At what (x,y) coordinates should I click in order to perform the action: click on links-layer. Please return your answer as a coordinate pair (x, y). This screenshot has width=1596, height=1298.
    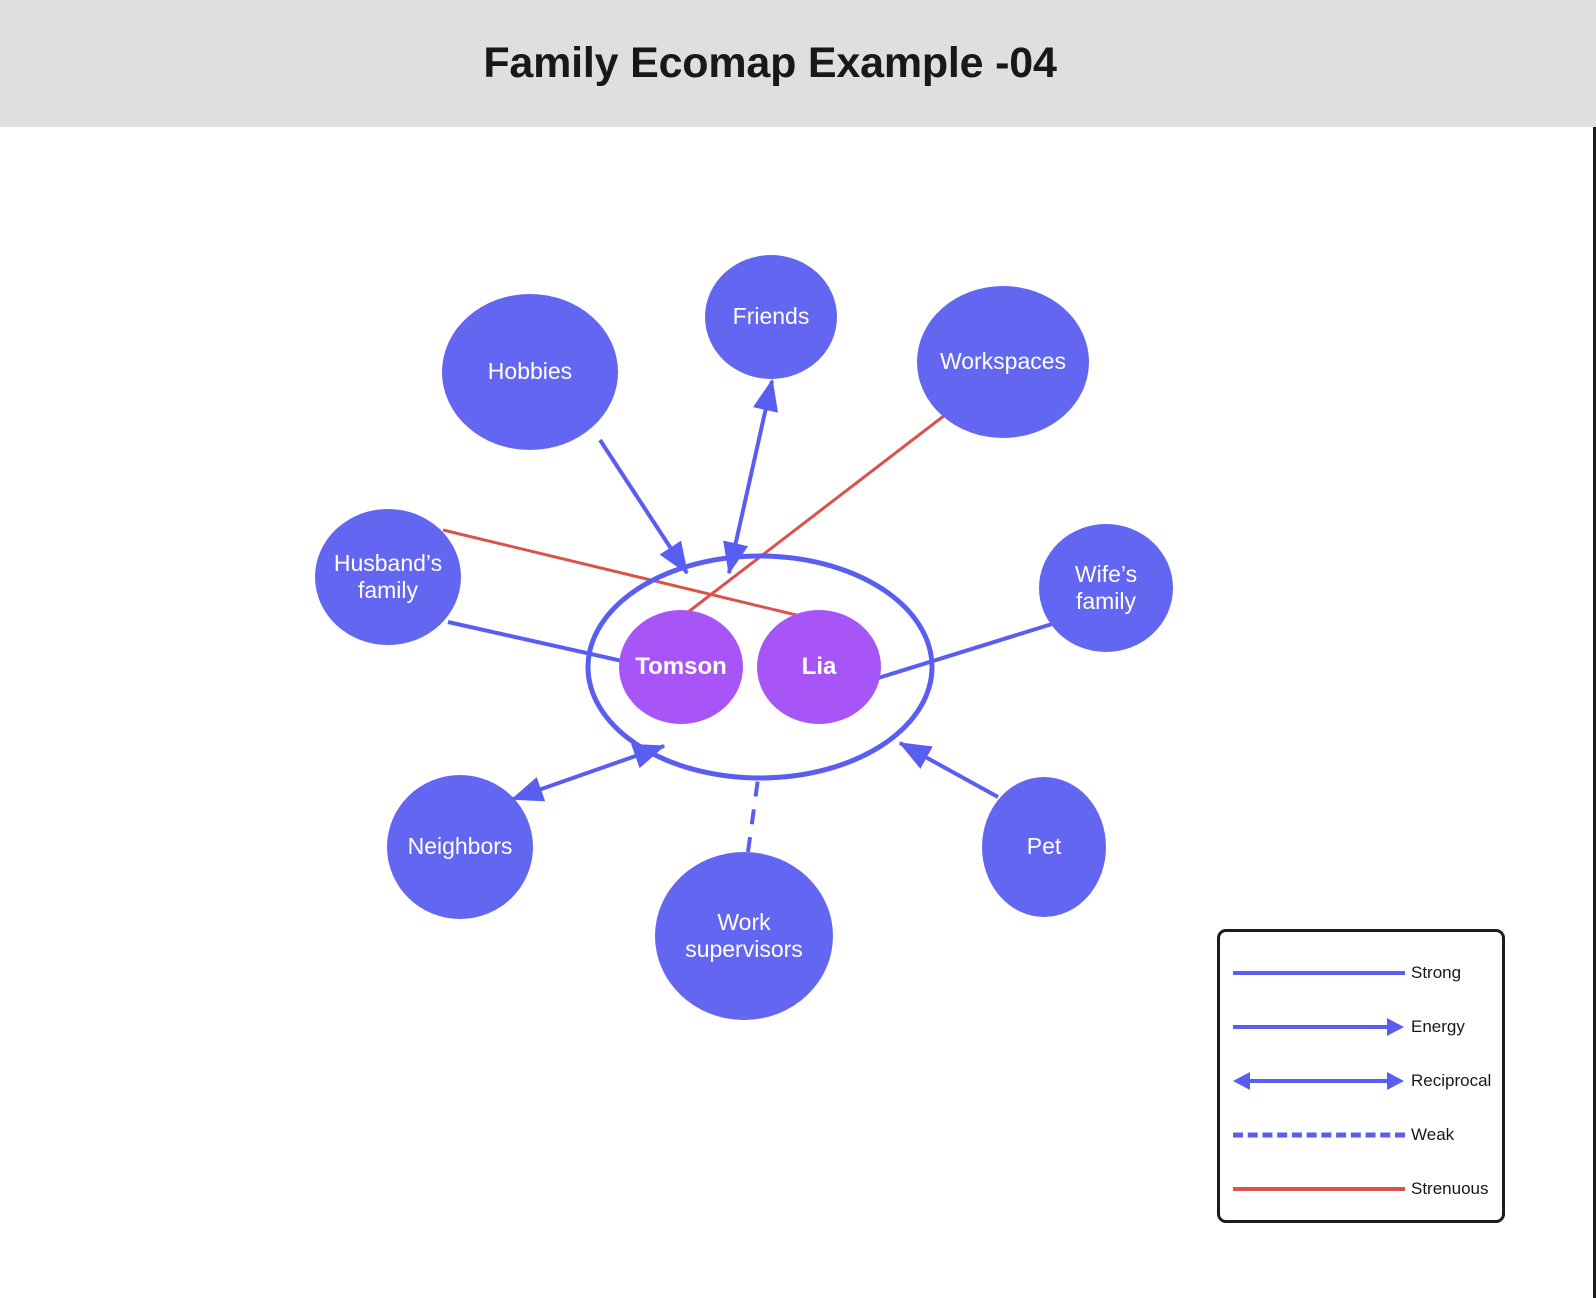
    Looking at the image, I should click on (747, 615).